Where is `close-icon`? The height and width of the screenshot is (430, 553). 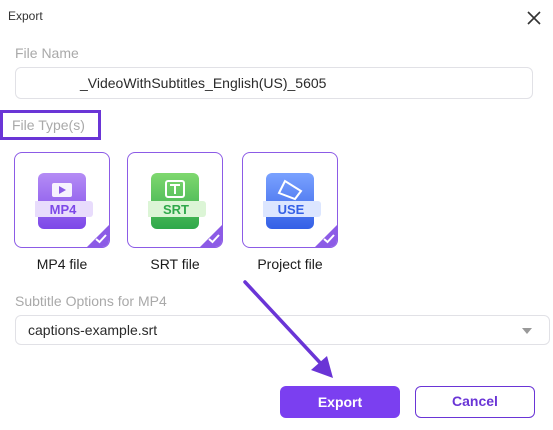
close-icon is located at coordinates (534, 18).